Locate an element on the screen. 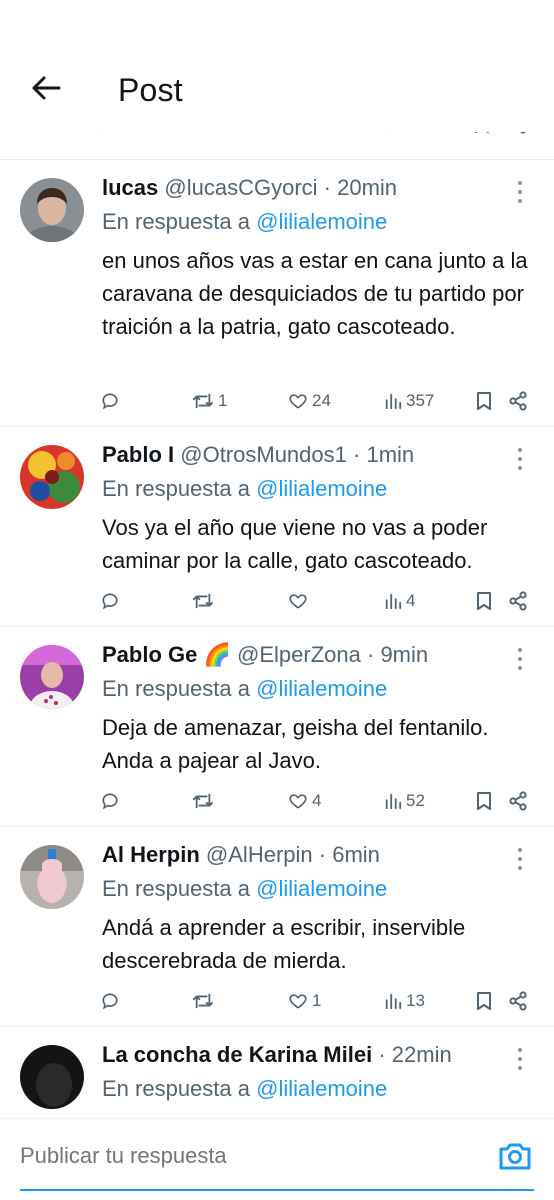 The image size is (554, 1200). heart-icon is located at coordinates (298, 801).